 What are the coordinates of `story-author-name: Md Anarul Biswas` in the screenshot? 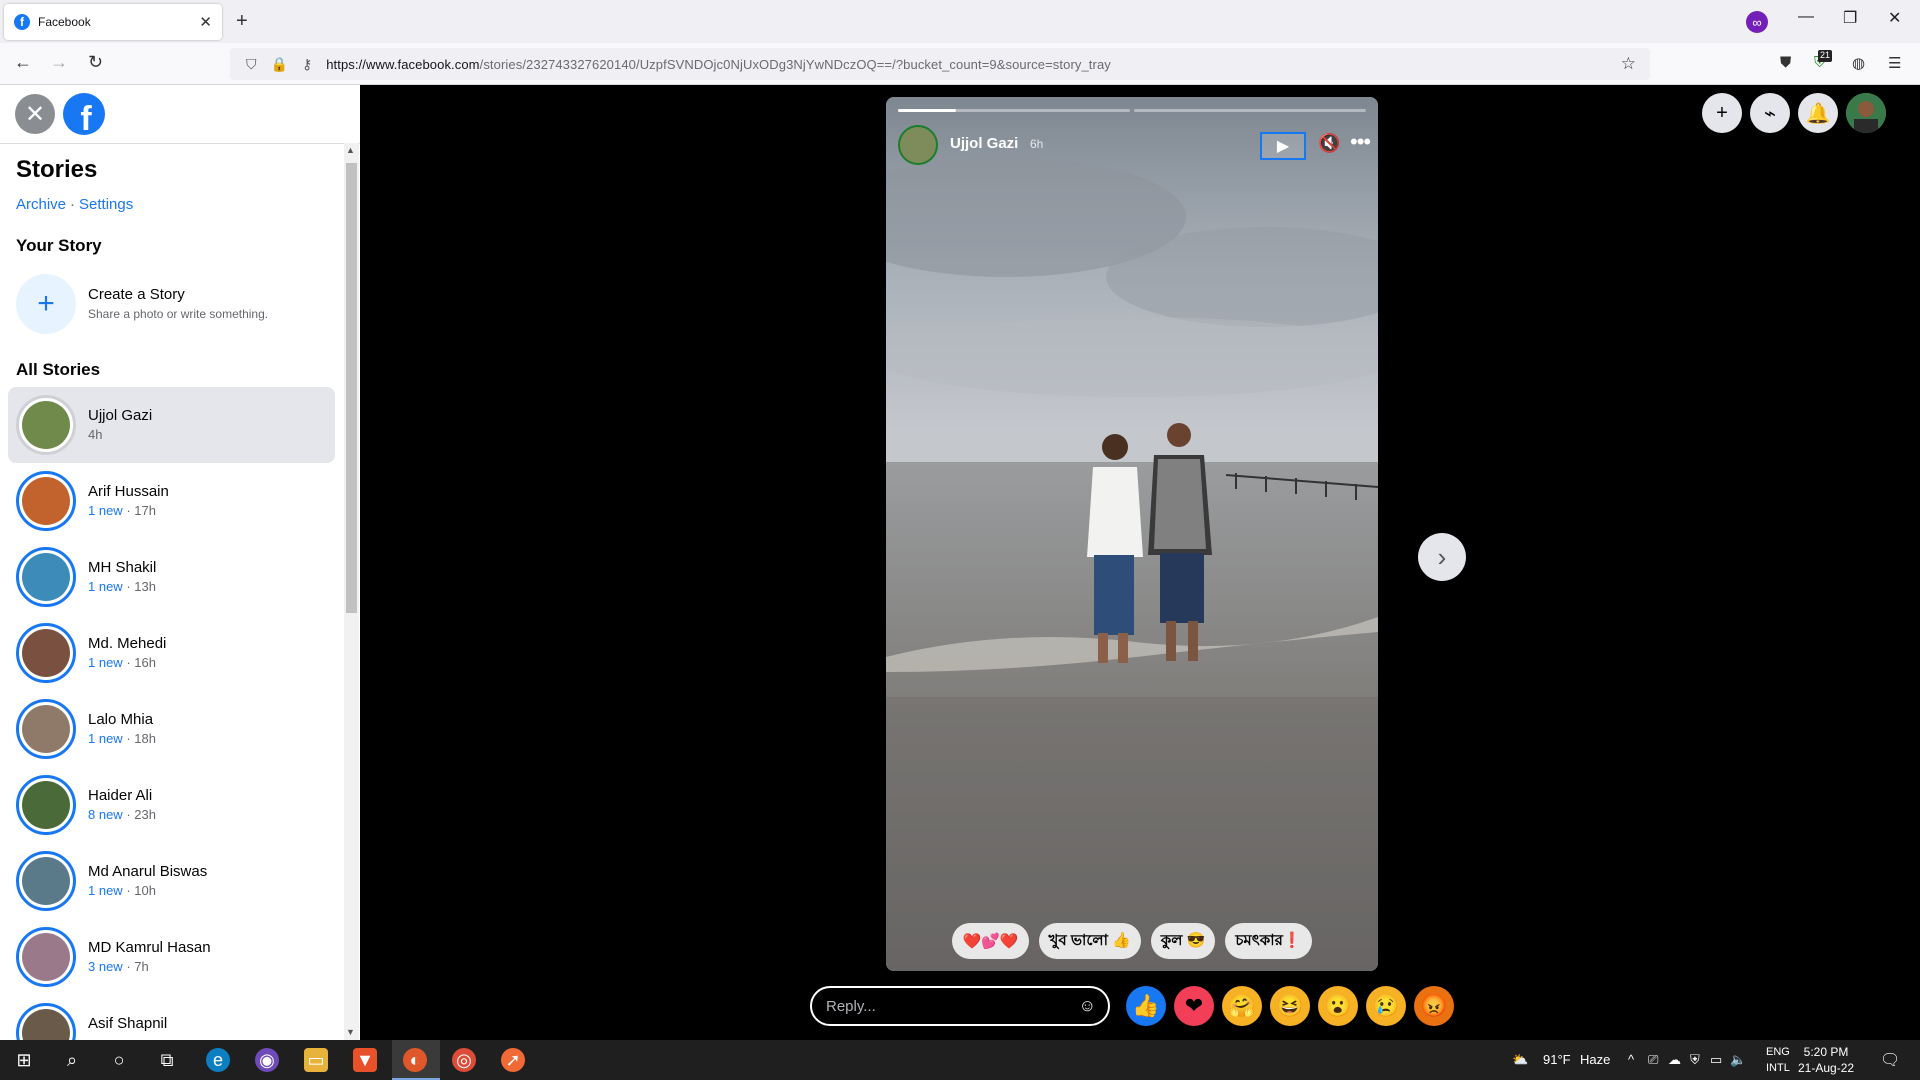 It's located at (148, 871).